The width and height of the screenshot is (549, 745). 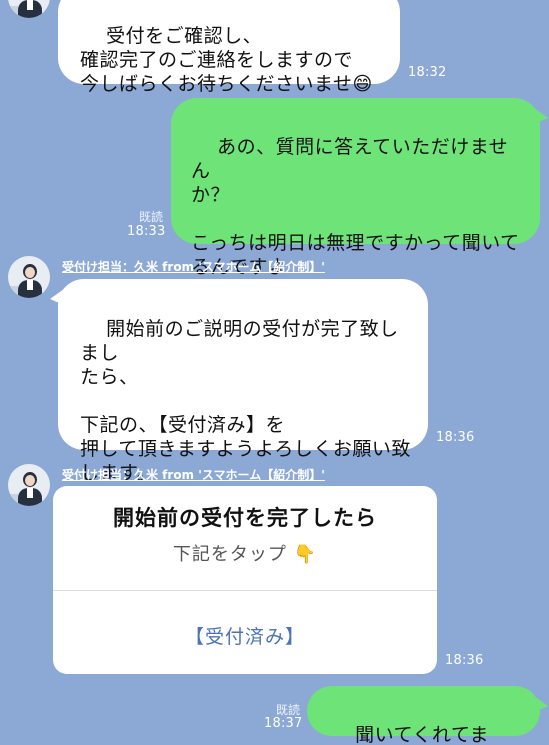 I want to click on message-bubble-incoming: 受付をご確認し、 確認完了のご連絡をしますので 今しばらくお待ちくださいませ😄, so click(x=229, y=47).